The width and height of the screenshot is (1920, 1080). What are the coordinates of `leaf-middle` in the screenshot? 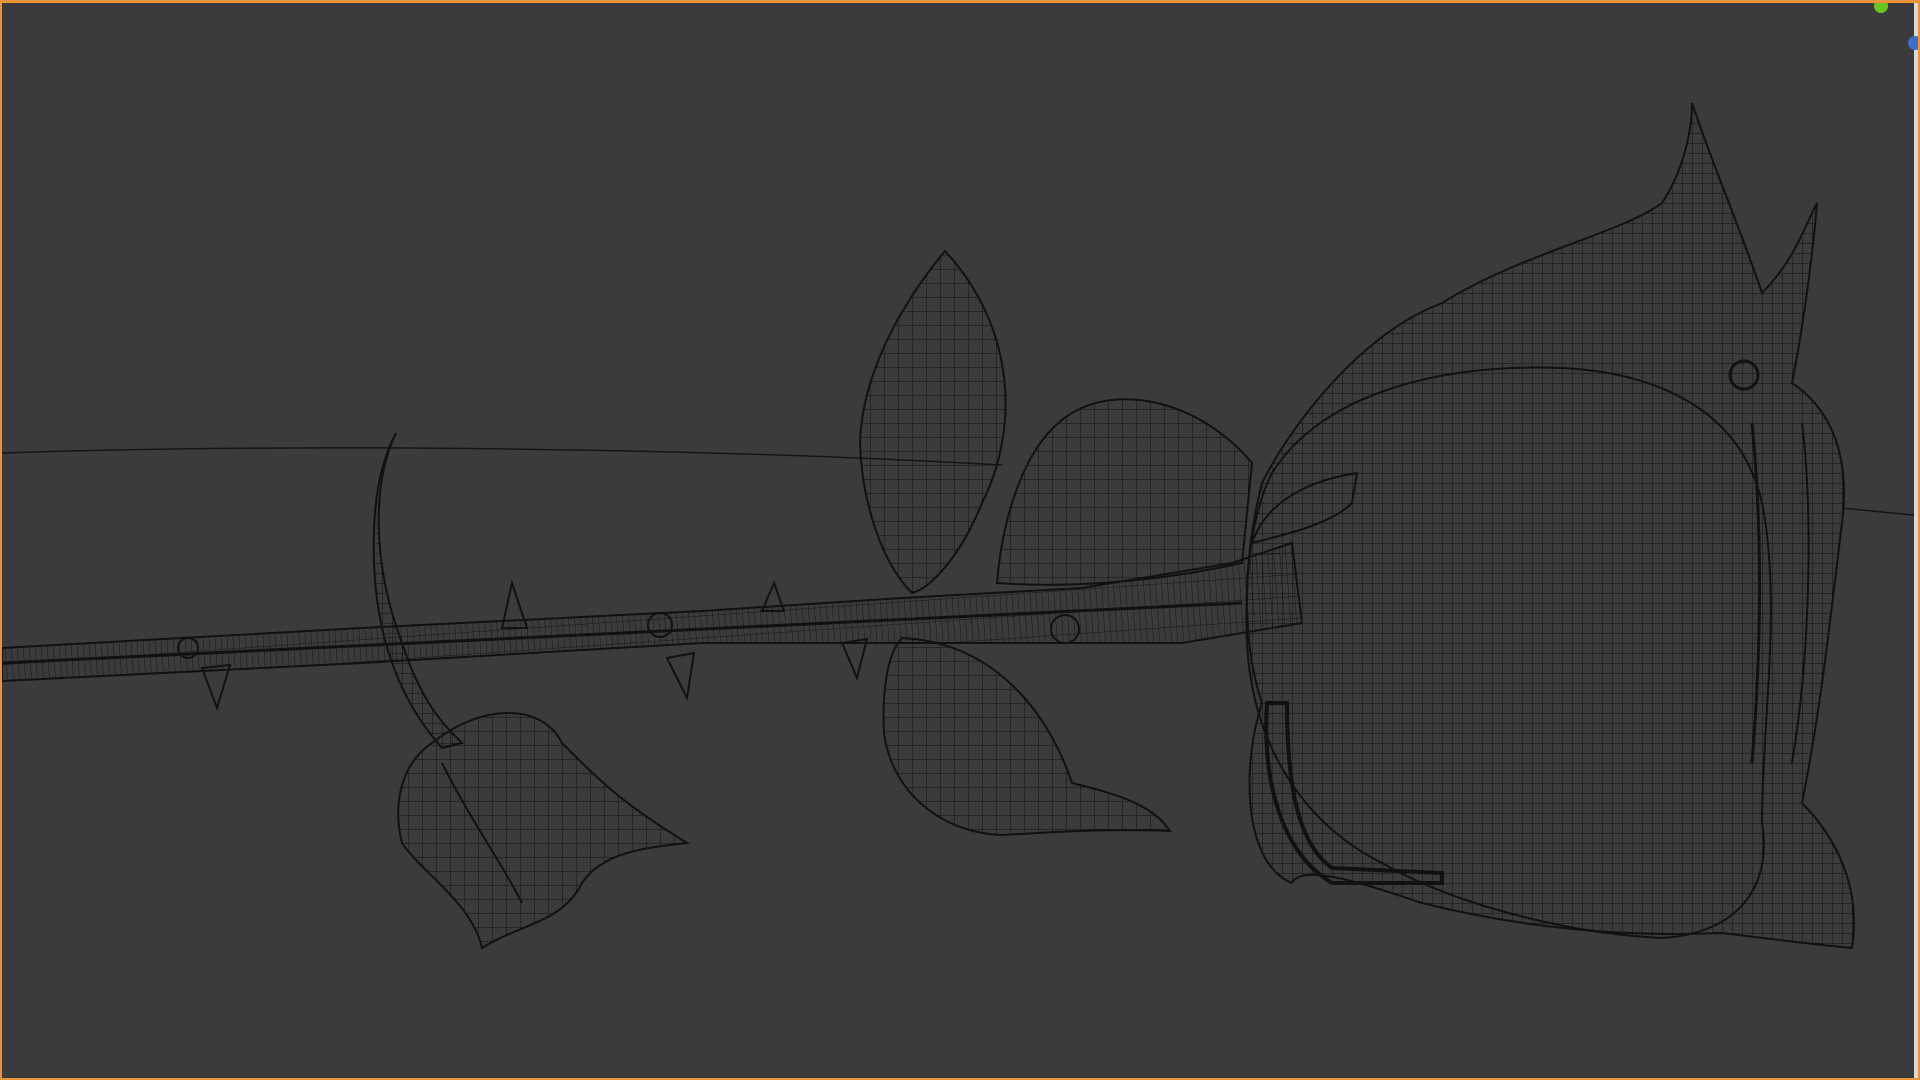 It's located at (1124, 492).